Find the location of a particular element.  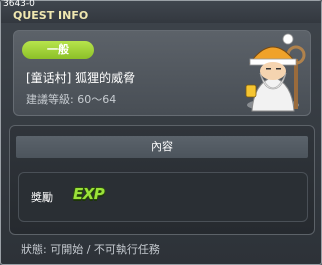

recommended-level: 建議等級: 60～64 is located at coordinates (71, 99).